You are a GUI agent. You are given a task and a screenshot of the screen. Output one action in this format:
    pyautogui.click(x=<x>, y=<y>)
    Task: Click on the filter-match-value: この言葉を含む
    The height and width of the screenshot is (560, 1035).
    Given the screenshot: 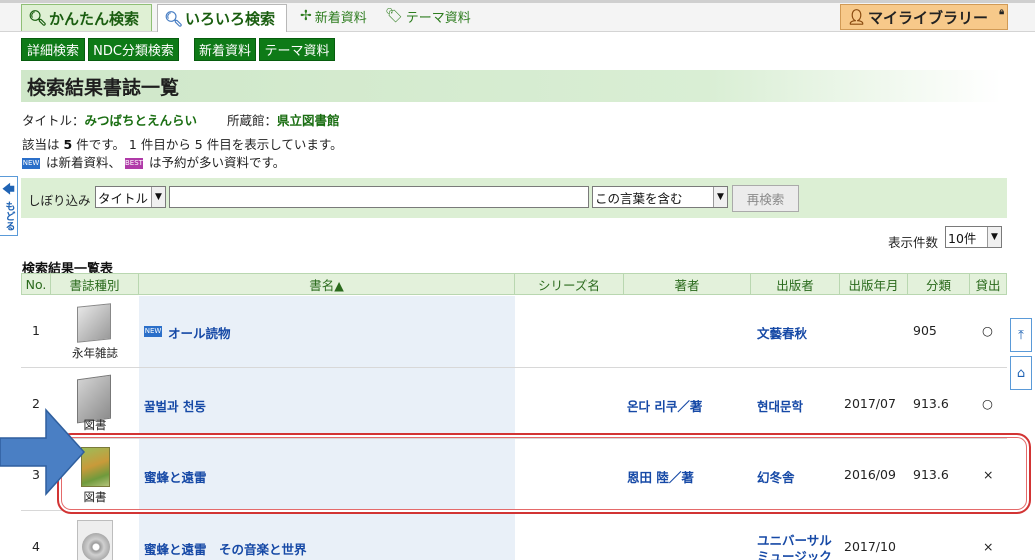 What is the action you would take?
    pyautogui.click(x=639, y=198)
    